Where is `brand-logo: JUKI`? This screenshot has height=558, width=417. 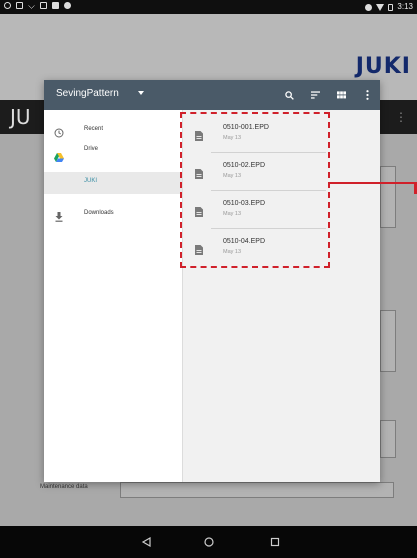 brand-logo: JUKI is located at coordinates (383, 66).